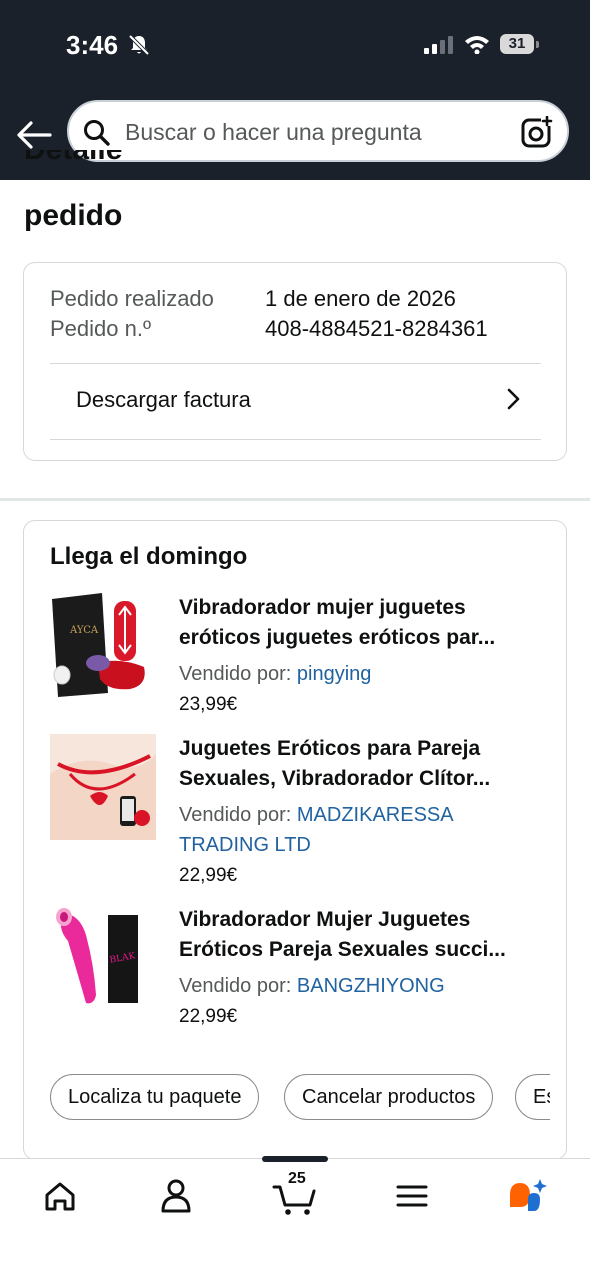 The height and width of the screenshot is (1281, 590). What do you see at coordinates (412, 1195) in the screenshot?
I see `menu-icon` at bounding box center [412, 1195].